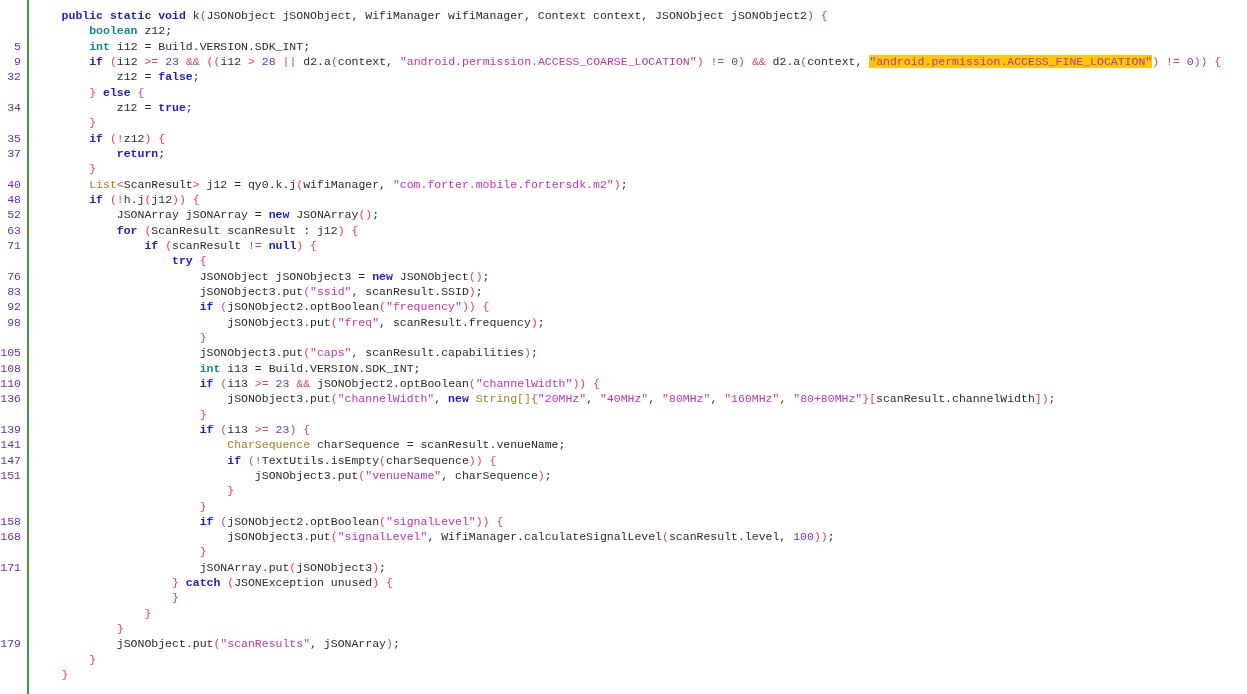 Image resolution: width=1247 pixels, height=694 pixels. Describe the element at coordinates (14, 184) in the screenshot. I see `line-number: 40` at that location.